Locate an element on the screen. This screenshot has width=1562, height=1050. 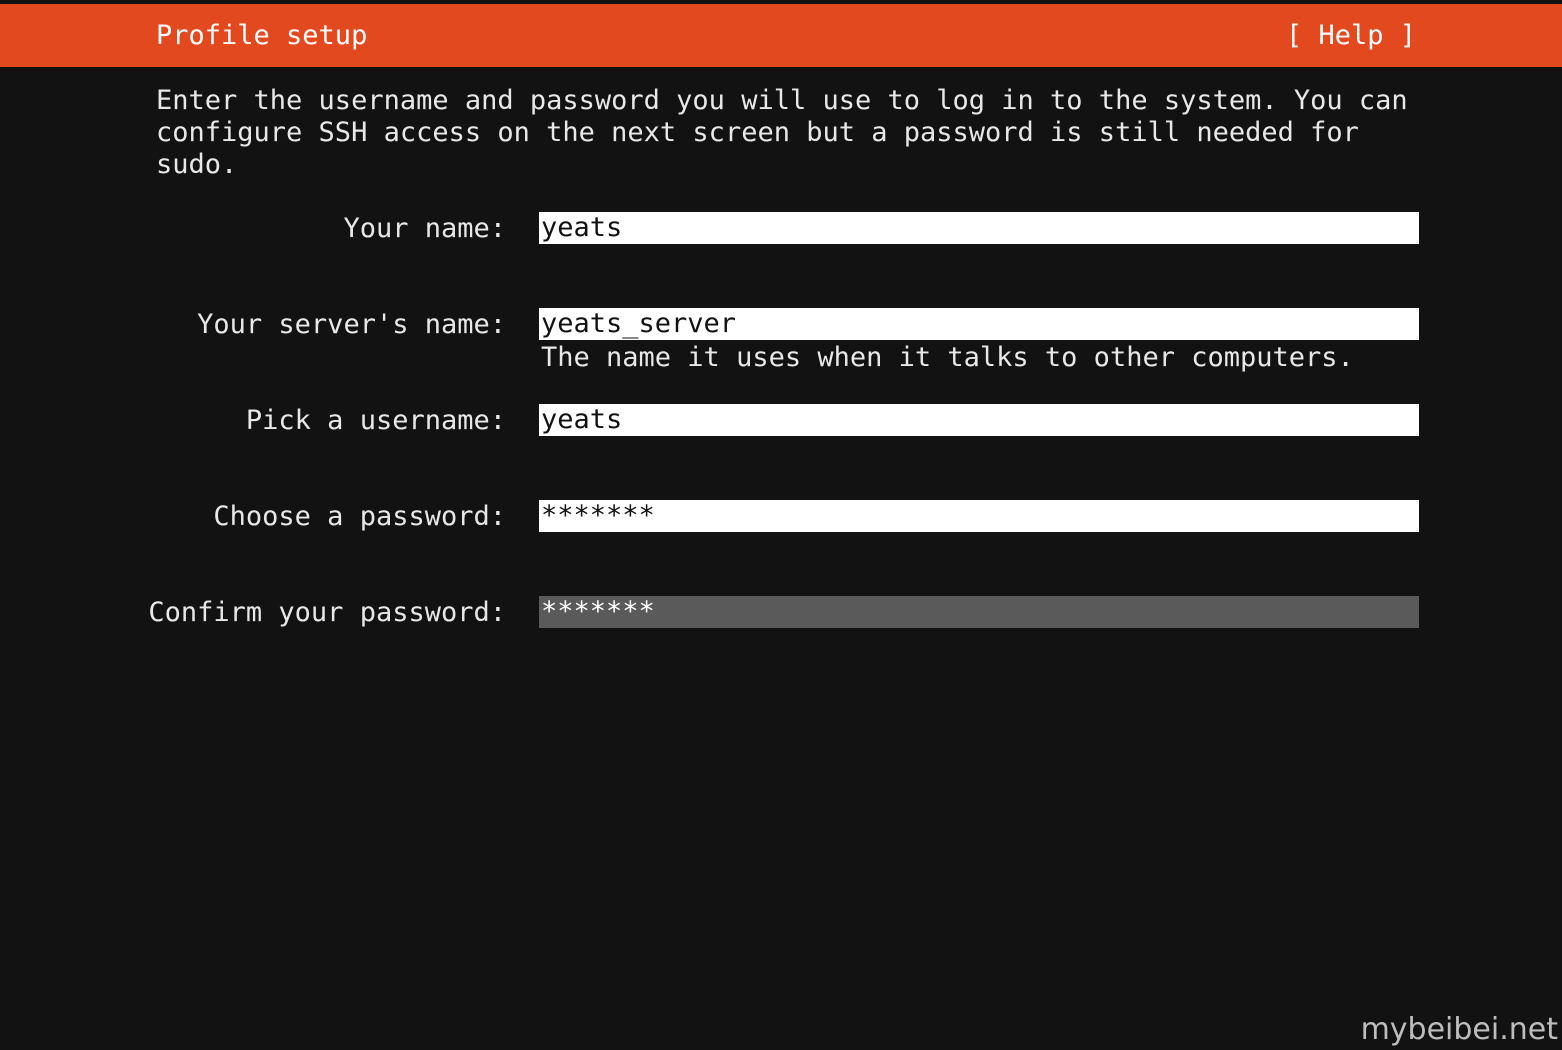
your-name-label: Your name: is located at coordinates (424, 228).